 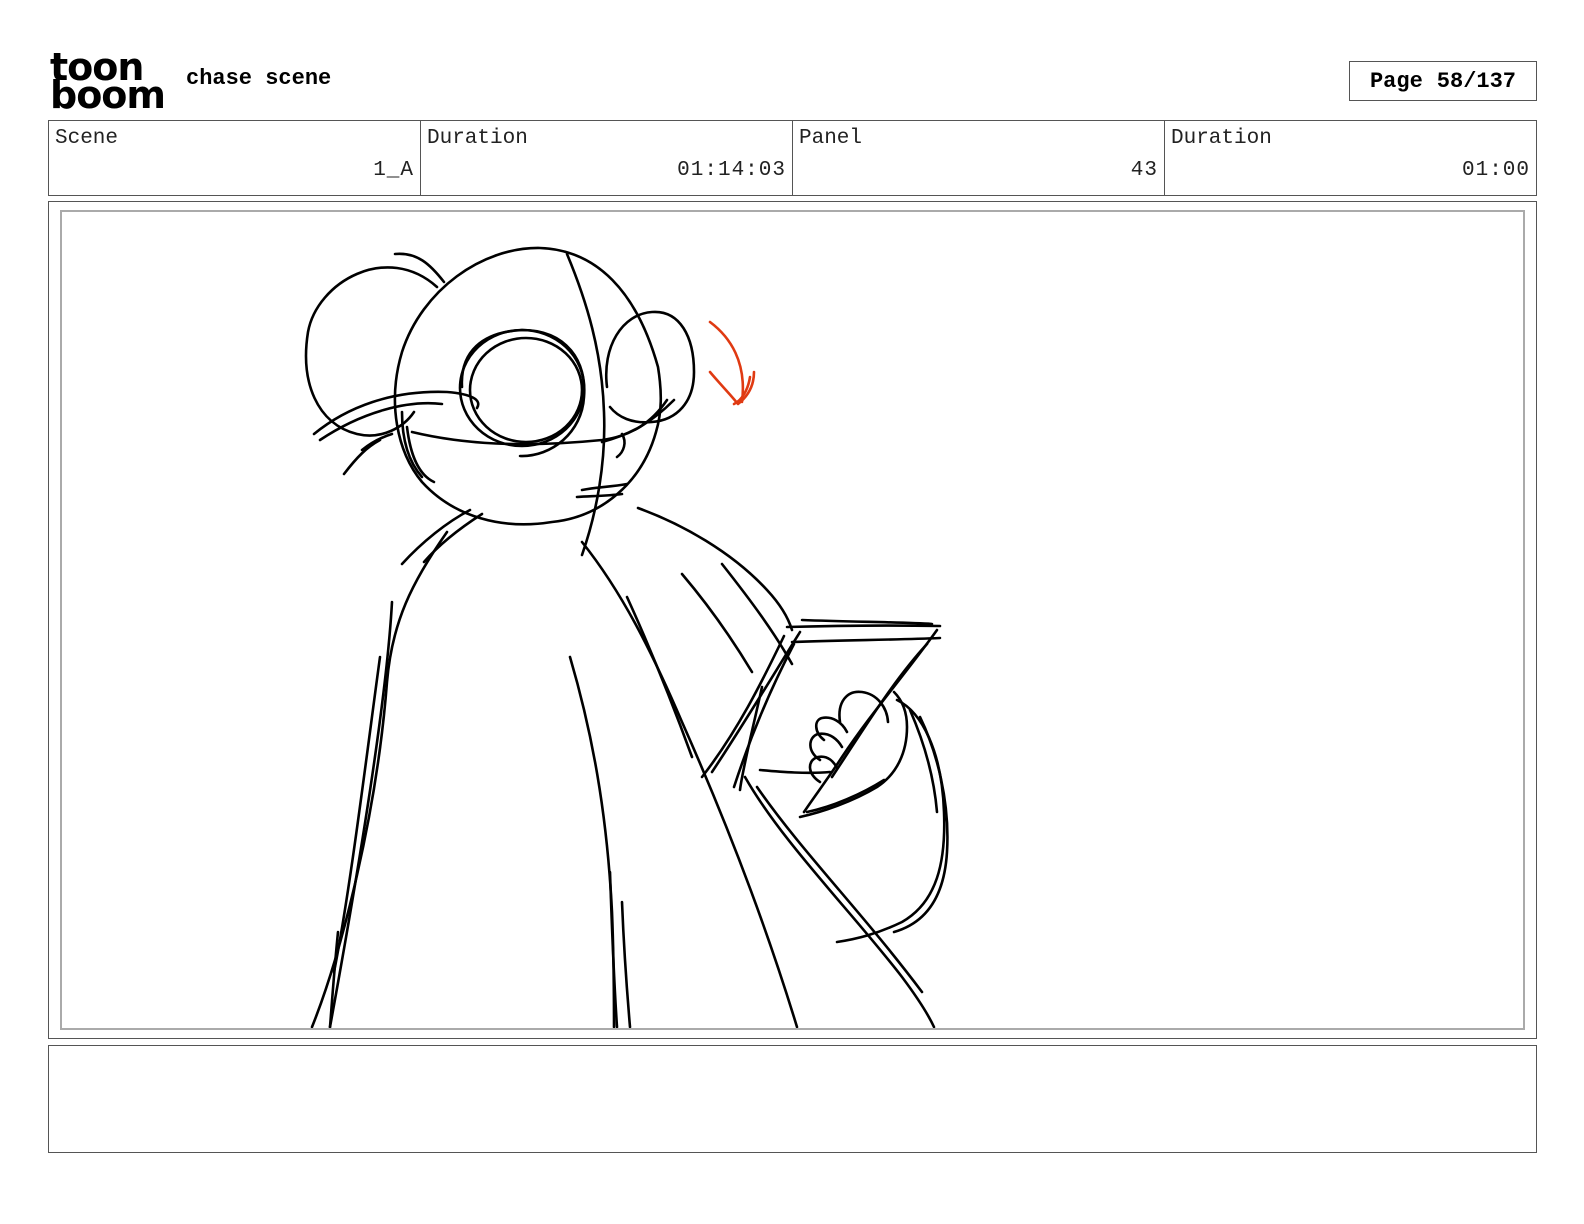 I want to click on tablet-top, so click(x=863, y=626).